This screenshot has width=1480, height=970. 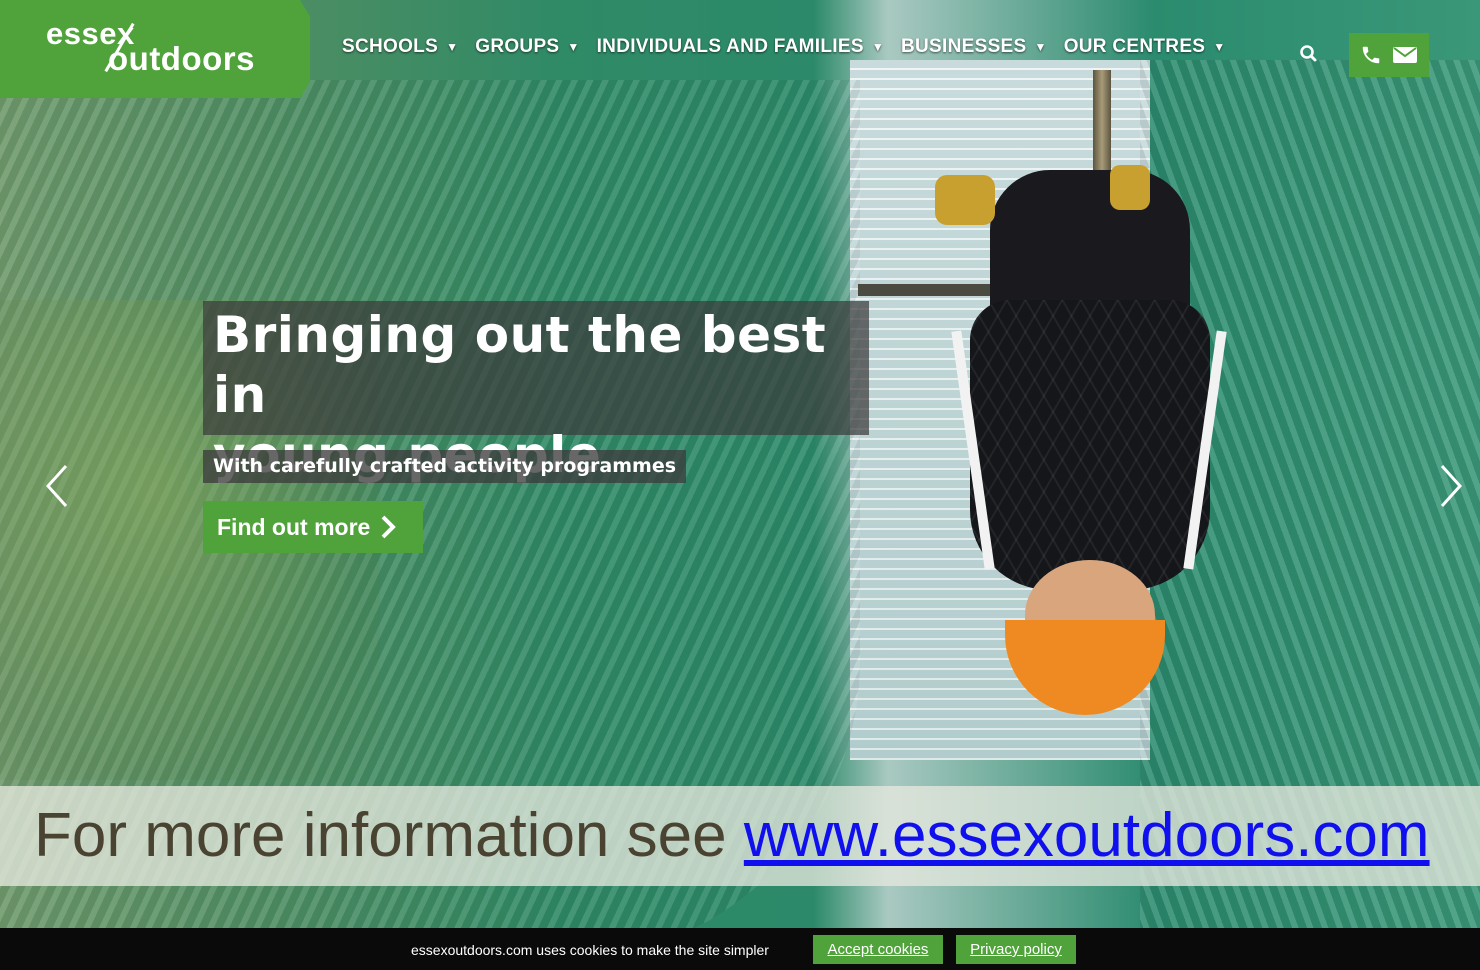 I want to click on cta-label: Find out more, so click(x=294, y=526).